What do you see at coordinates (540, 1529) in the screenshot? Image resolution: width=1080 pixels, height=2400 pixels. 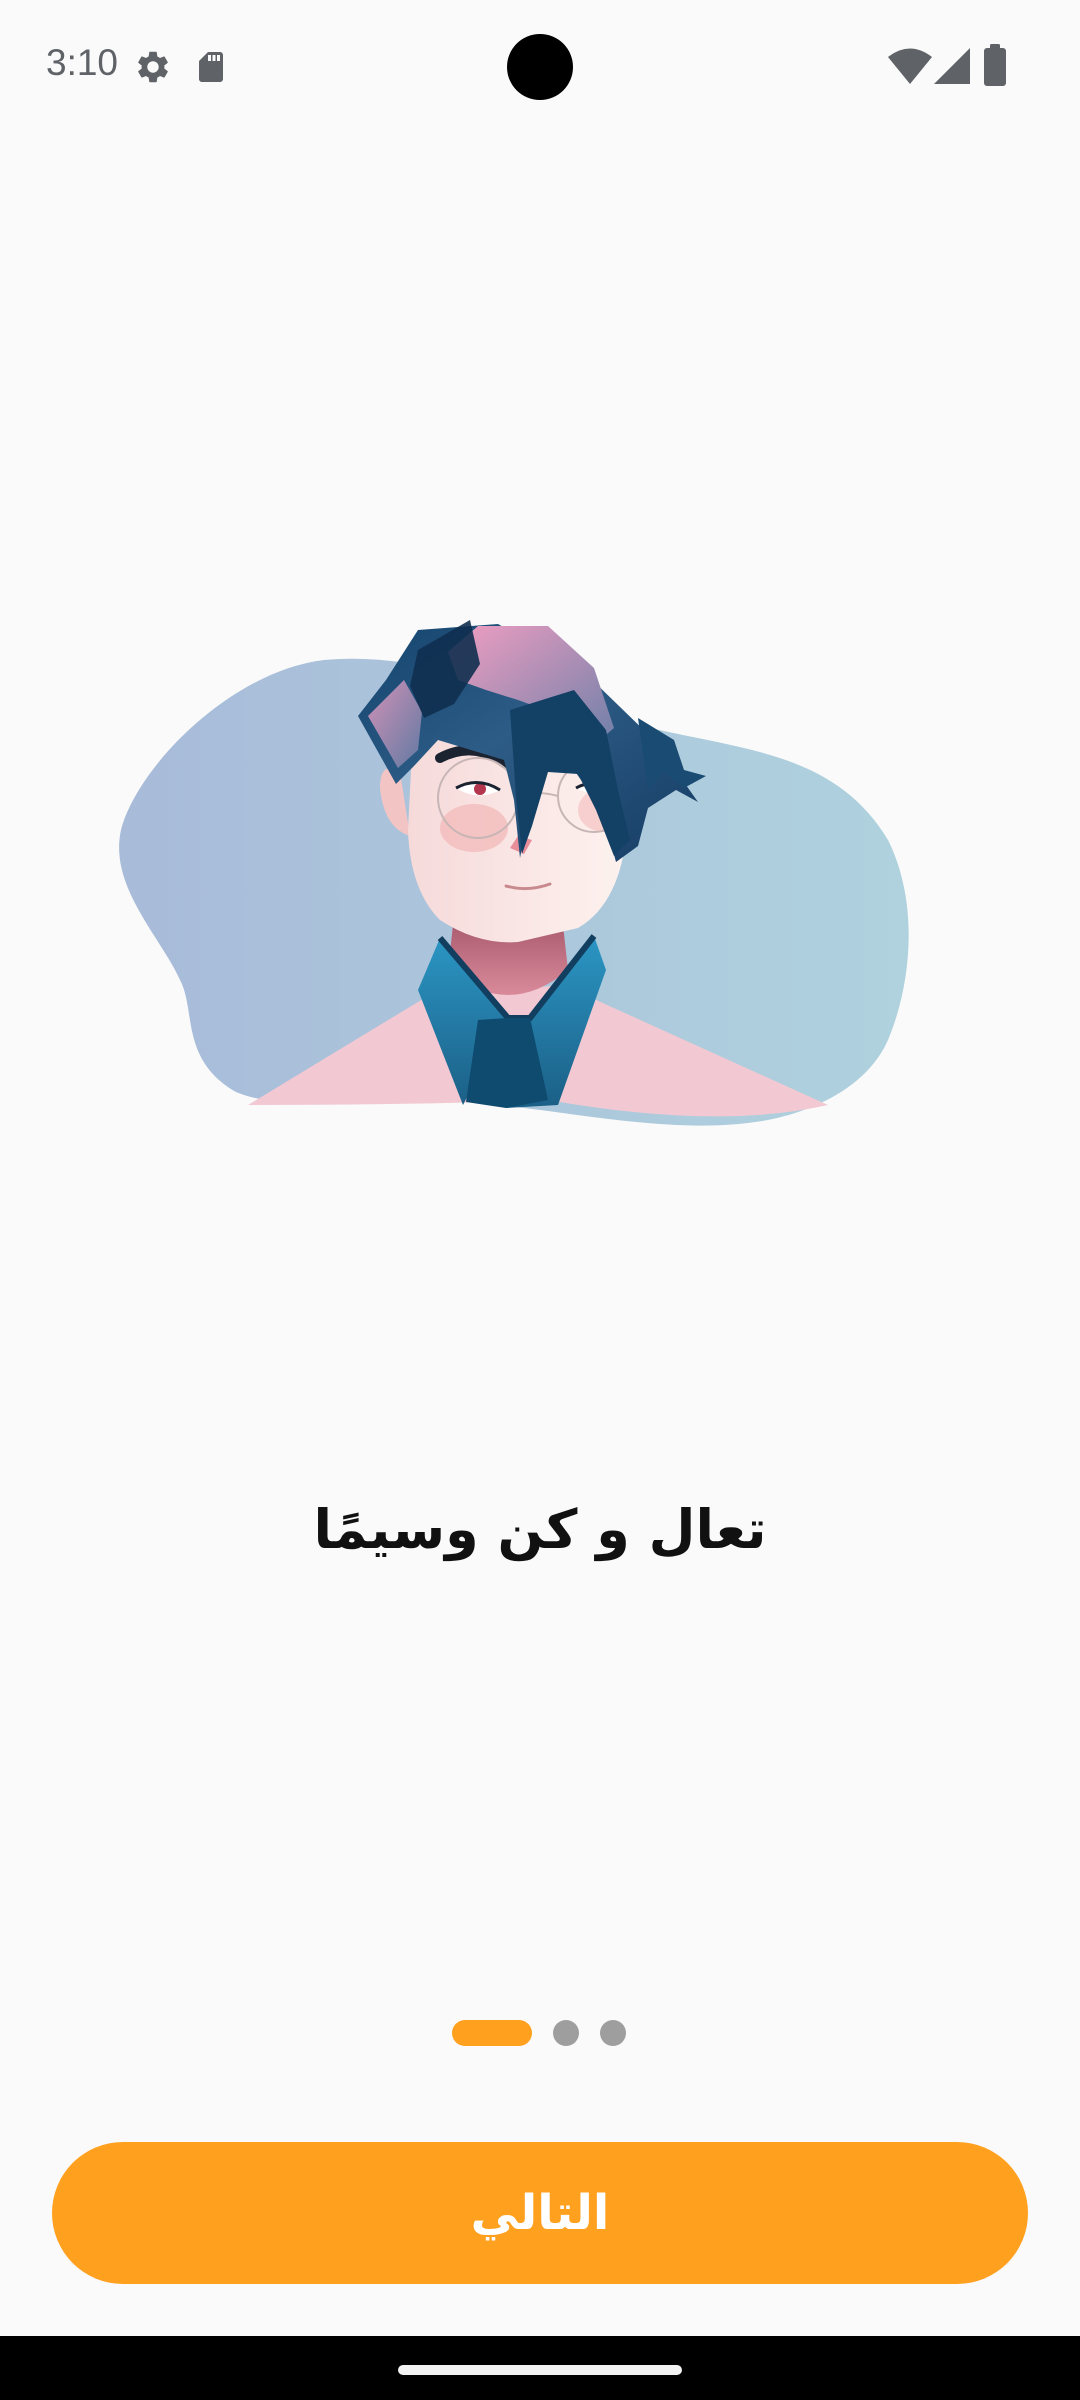 I see `onboarding-headline: تعال و كن وسيمًا` at bounding box center [540, 1529].